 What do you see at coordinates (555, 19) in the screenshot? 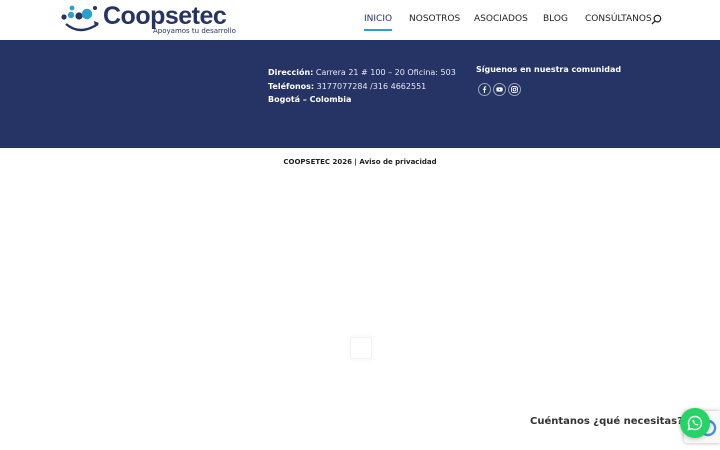
I see `nav-item-blog: BLOG` at bounding box center [555, 19].